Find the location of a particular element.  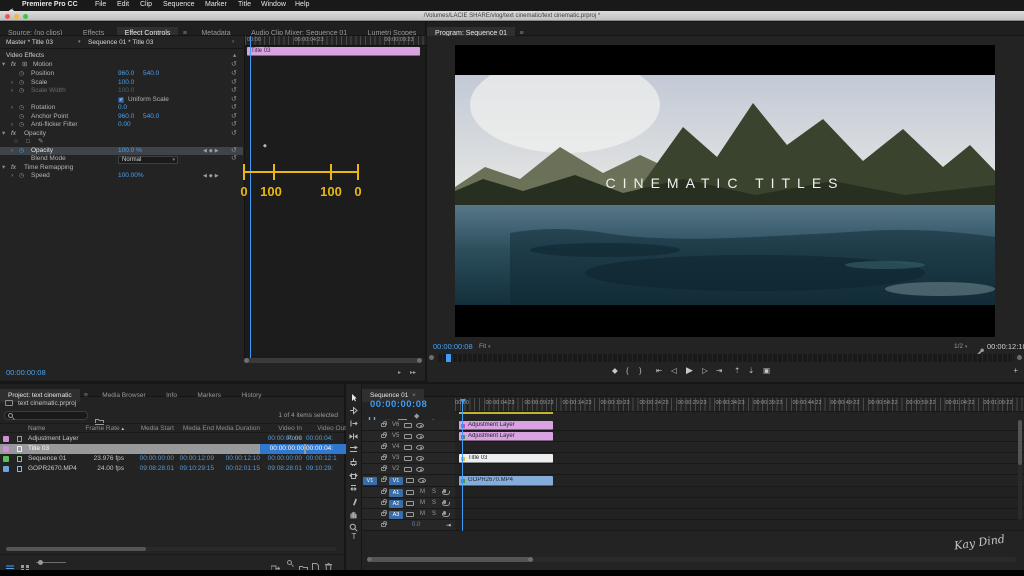

show-timeline-view-icon: › is located at coordinates (233, 41).